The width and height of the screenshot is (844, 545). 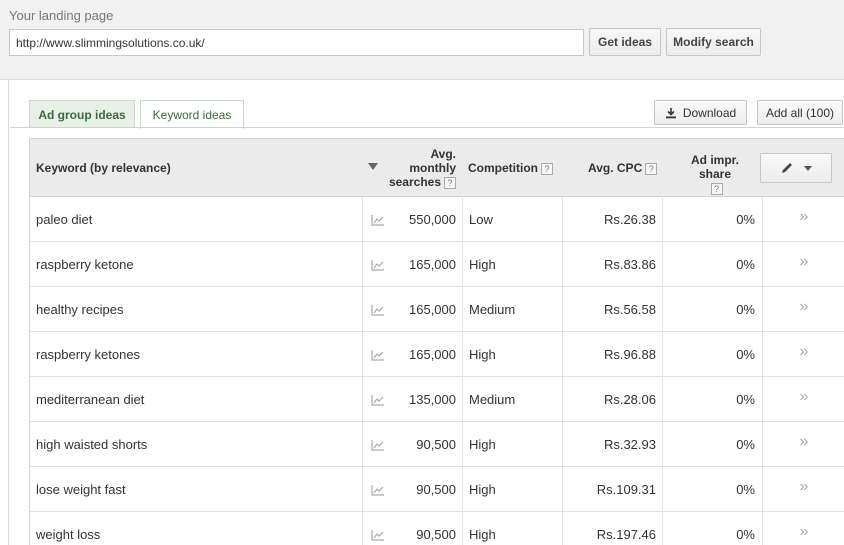 I want to click on get-ideas-button: Get ideas, so click(x=625, y=42).